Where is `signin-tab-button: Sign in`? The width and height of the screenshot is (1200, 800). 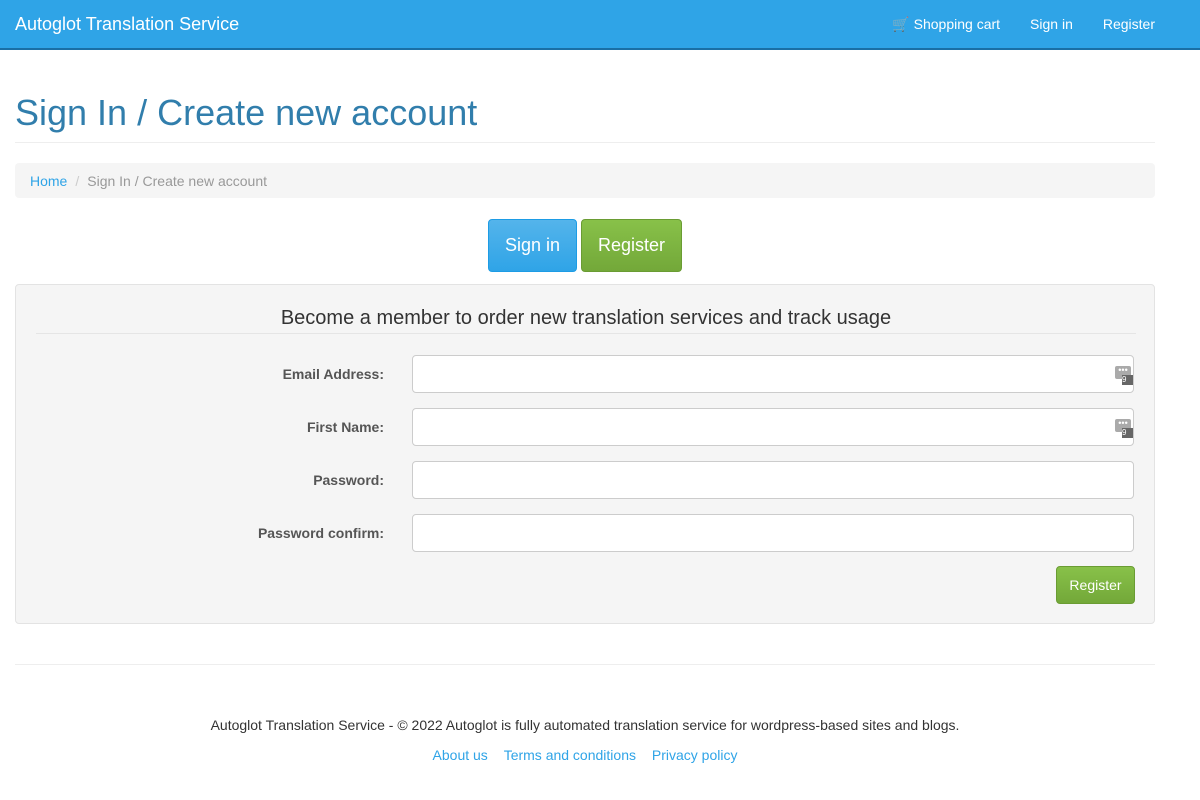 signin-tab-button: Sign in is located at coordinates (532, 245).